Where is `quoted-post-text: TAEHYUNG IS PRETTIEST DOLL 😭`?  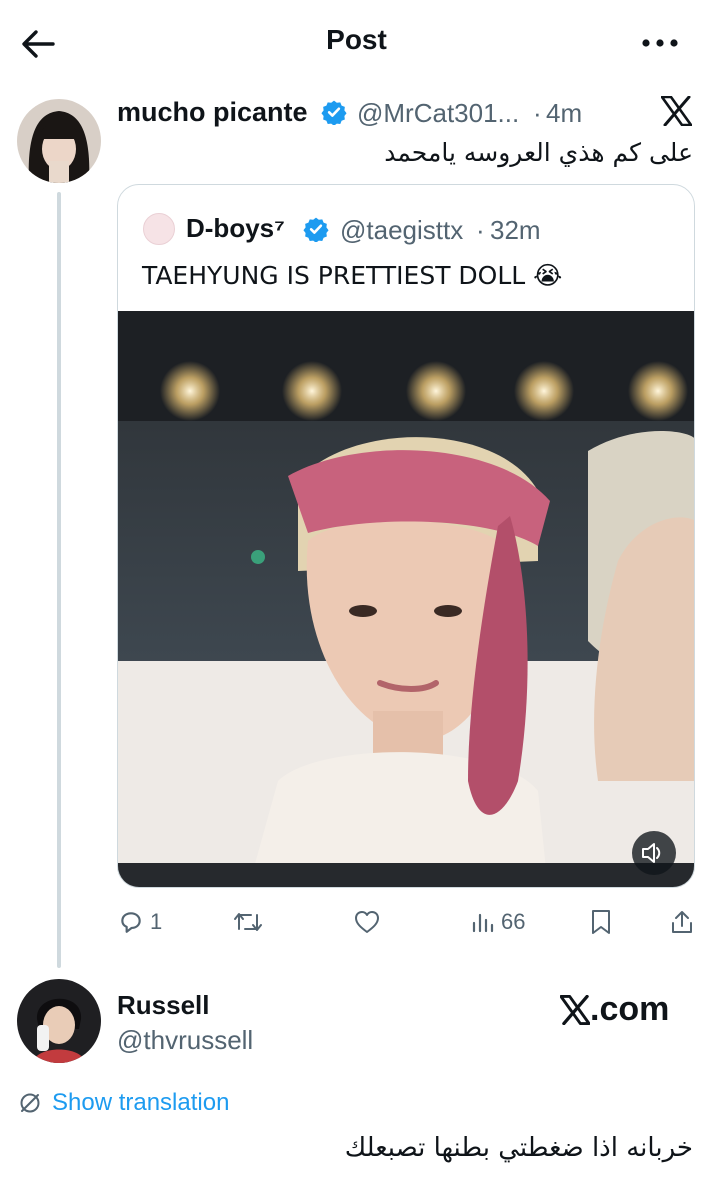 quoted-post-text: TAEHYUNG IS PRETTIEST DOLL 😭 is located at coordinates (352, 275).